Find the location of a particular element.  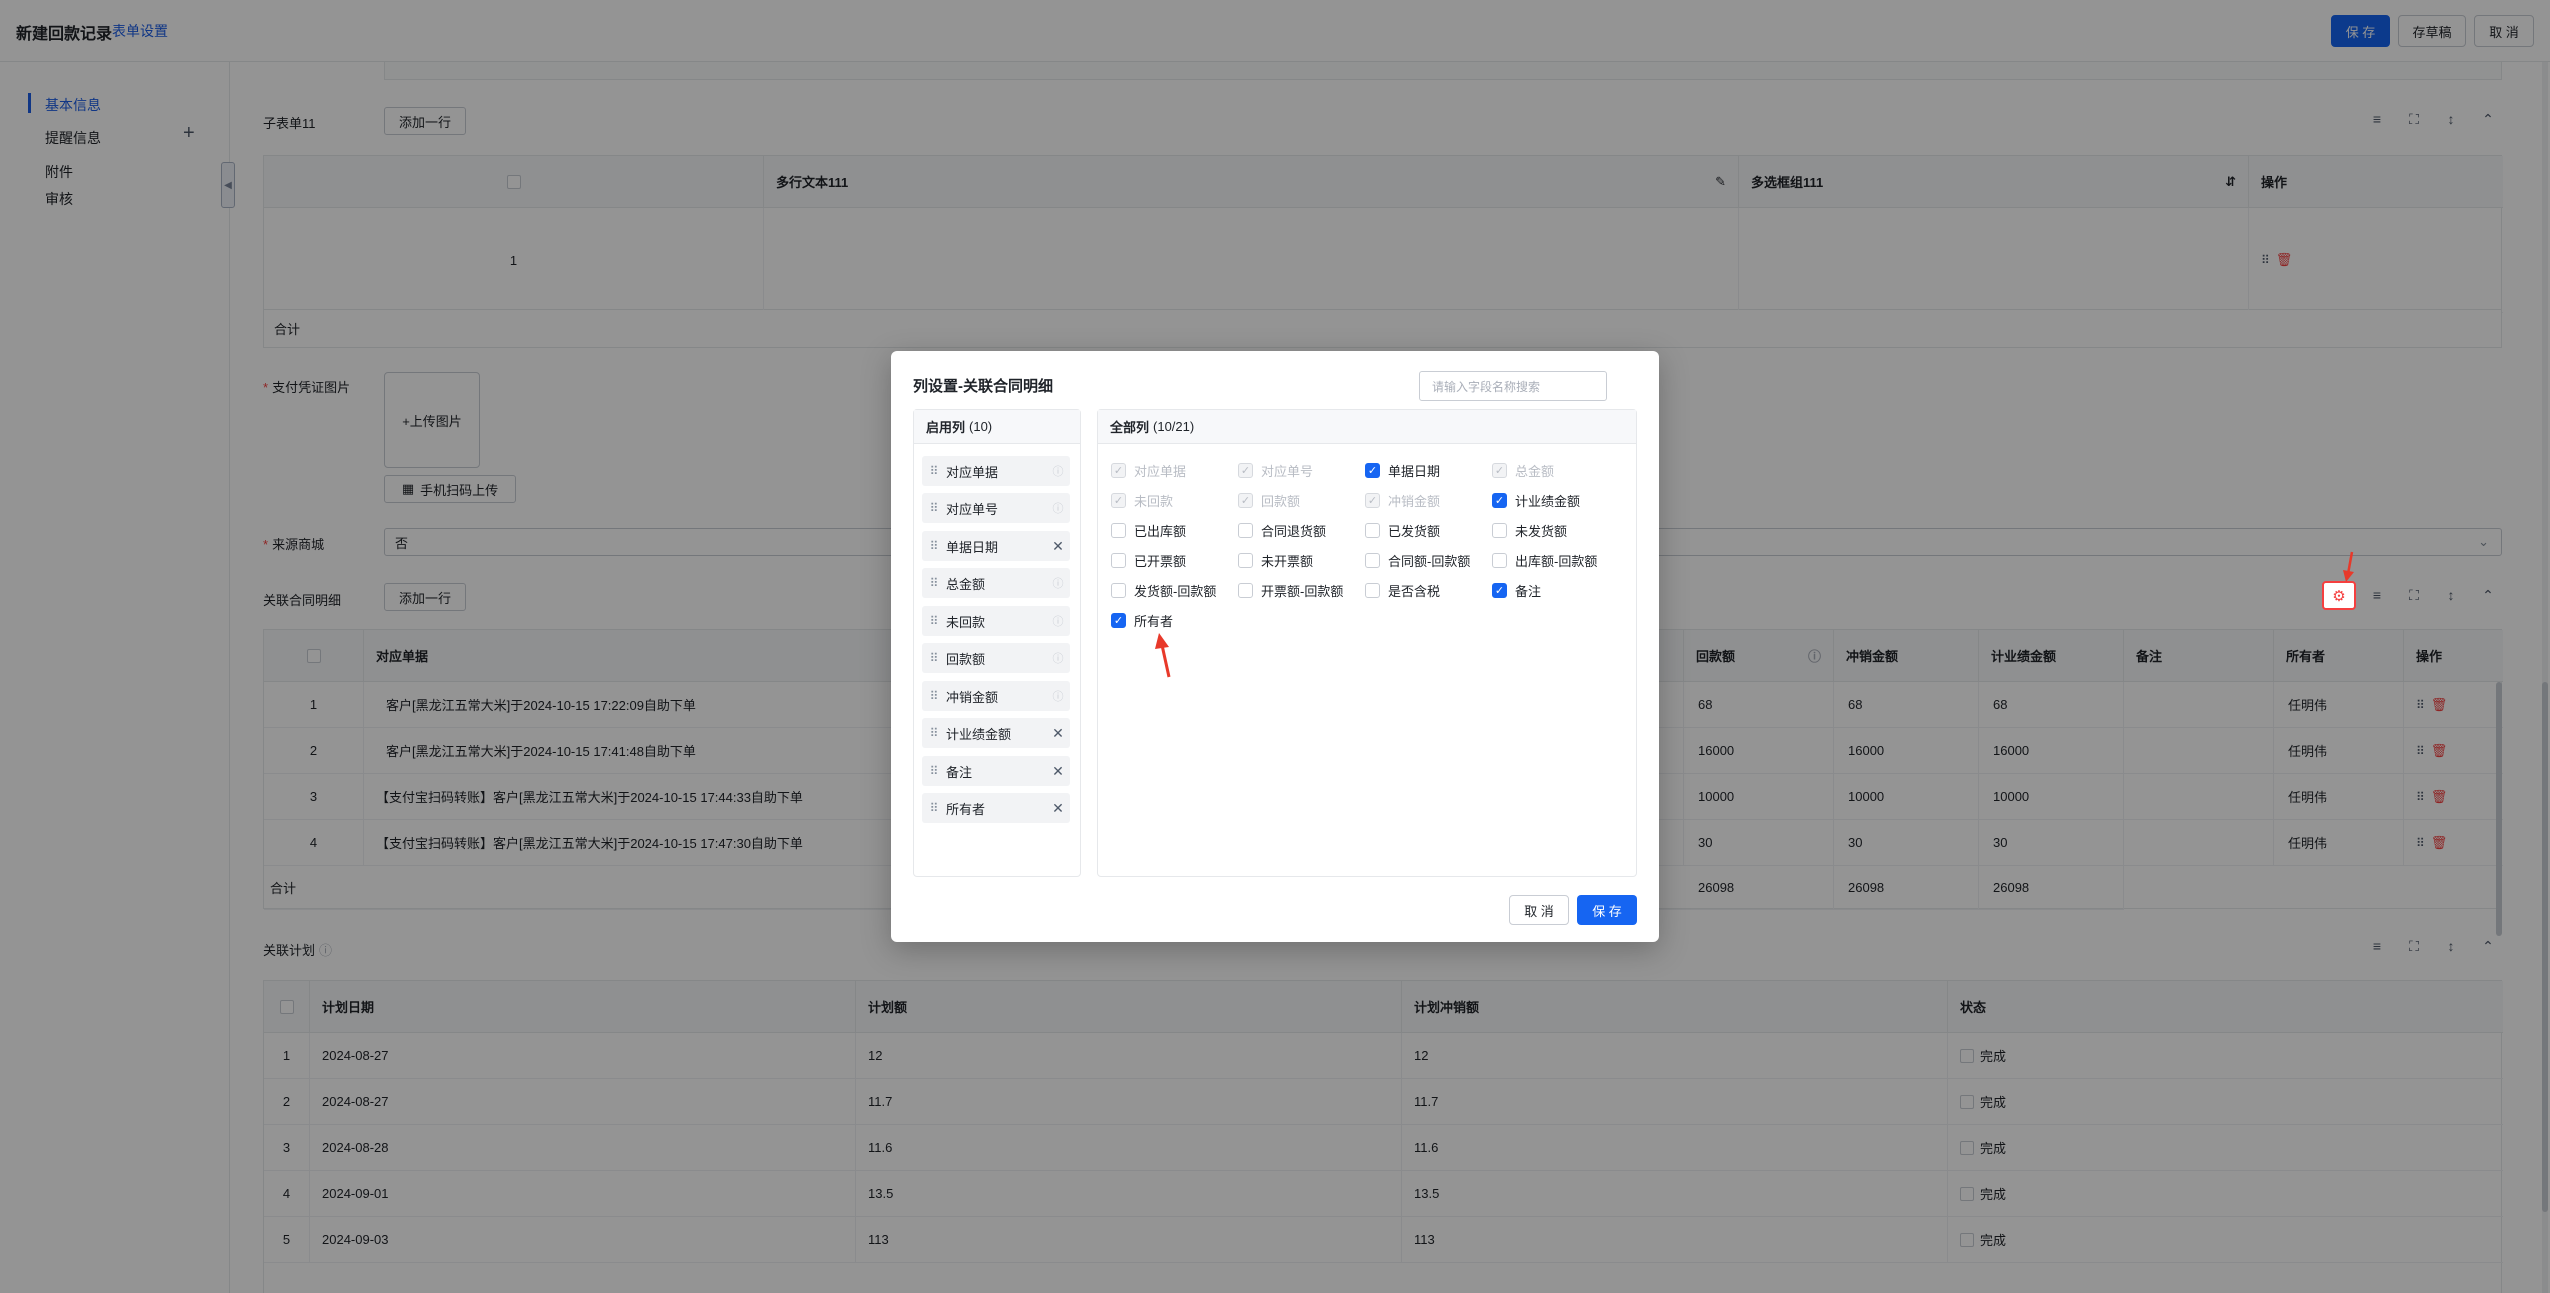

column-option: 未开票额 is located at coordinates (1275, 560).